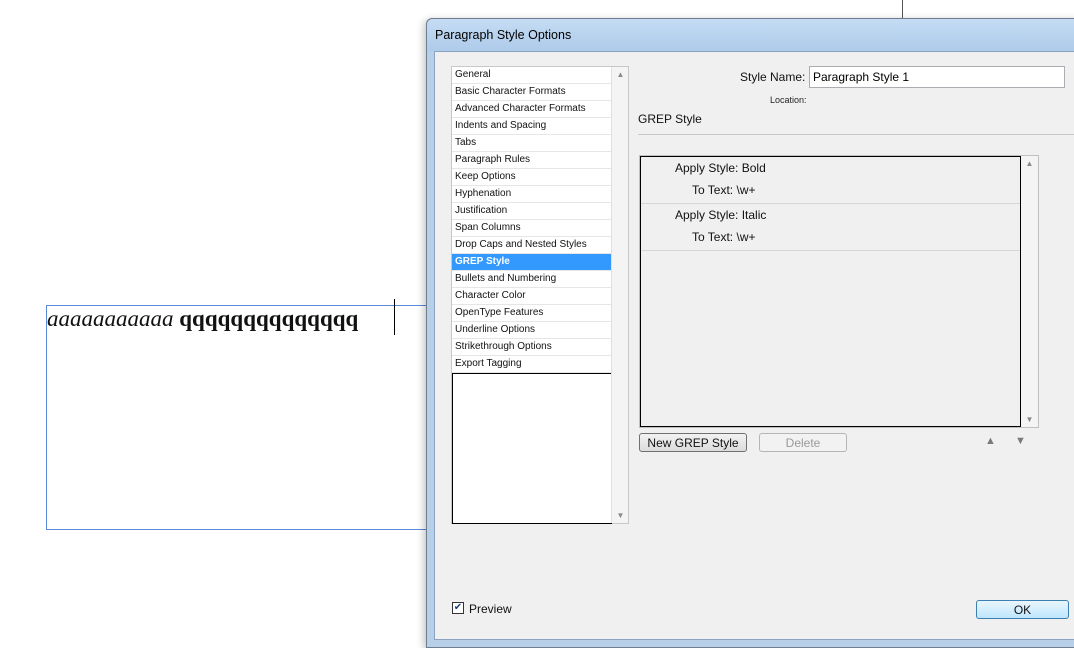  What do you see at coordinates (773, 77) in the screenshot?
I see `style-name-label: Style Name:` at bounding box center [773, 77].